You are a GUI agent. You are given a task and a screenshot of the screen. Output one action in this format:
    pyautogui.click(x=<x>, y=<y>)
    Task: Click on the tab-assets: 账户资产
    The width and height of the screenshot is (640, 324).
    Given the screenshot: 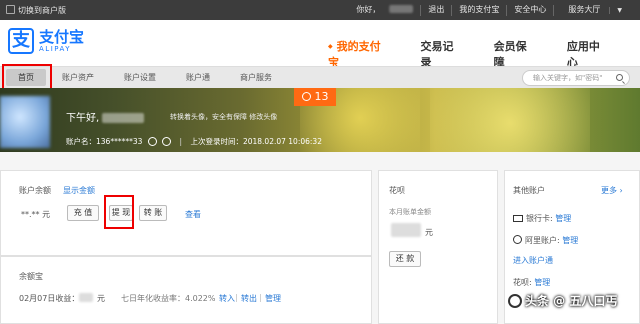 What is the action you would take?
    pyautogui.click(x=78, y=77)
    